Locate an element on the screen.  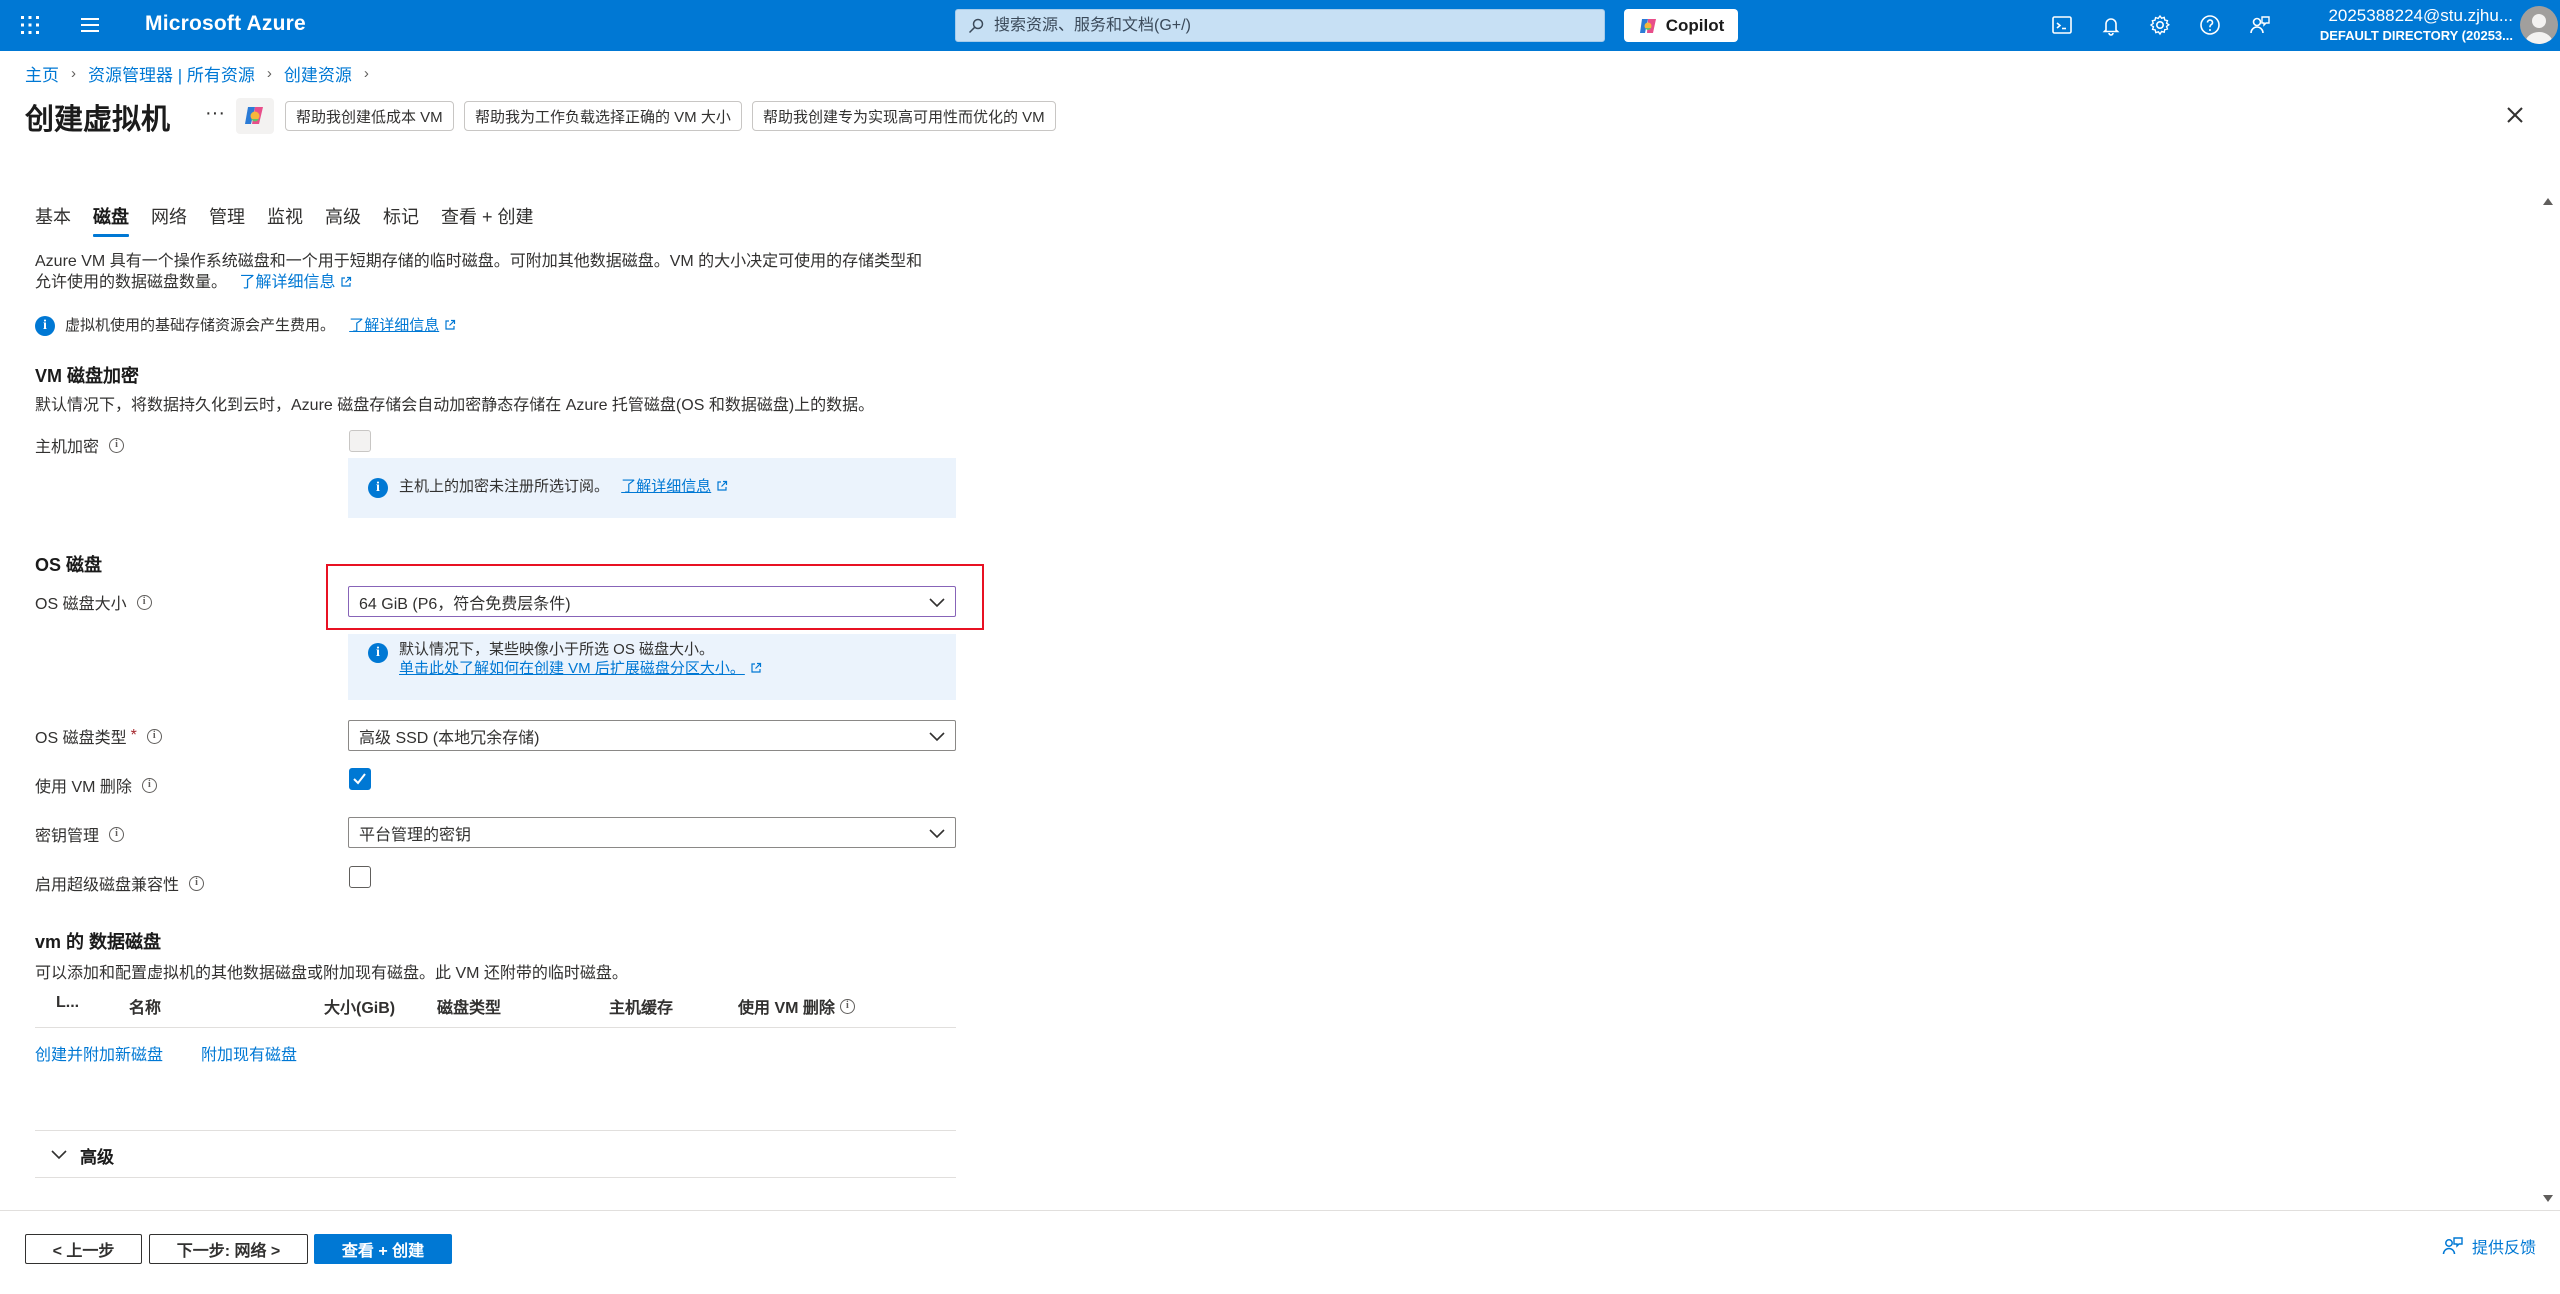
required-marker: * is located at coordinates (133, 735).